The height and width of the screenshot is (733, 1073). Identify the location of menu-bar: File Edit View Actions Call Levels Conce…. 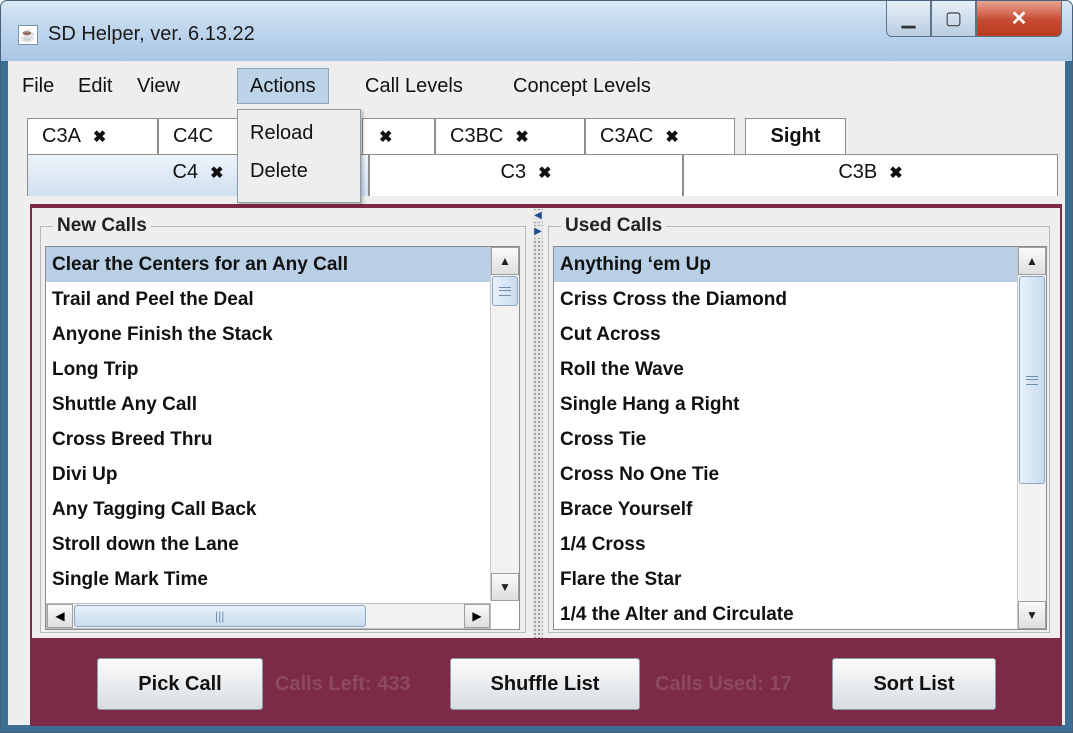
(536, 85).